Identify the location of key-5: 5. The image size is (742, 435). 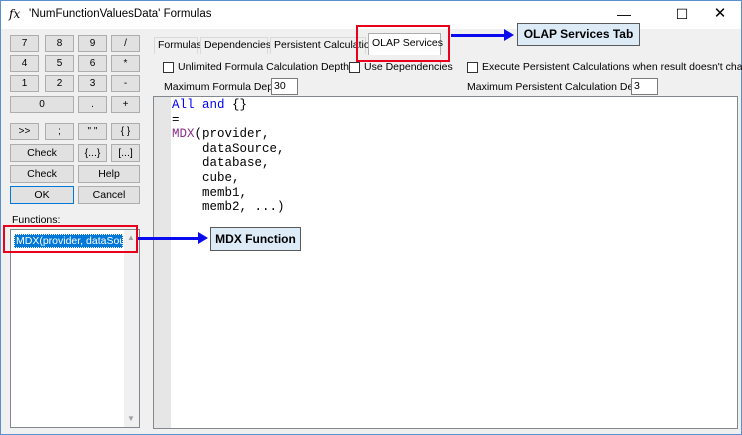
(59, 63).